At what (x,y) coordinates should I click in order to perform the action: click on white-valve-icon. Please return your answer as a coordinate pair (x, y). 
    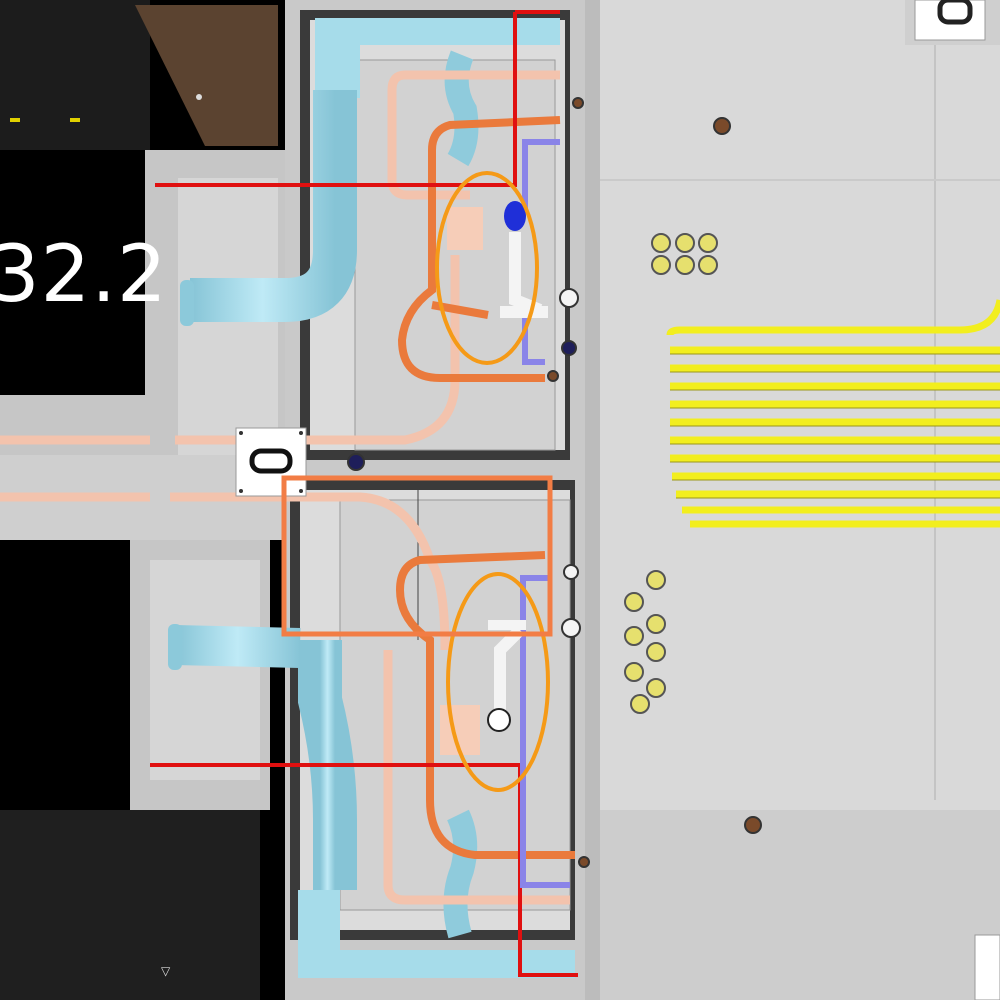
    Looking at the image, I should click on (499, 720).